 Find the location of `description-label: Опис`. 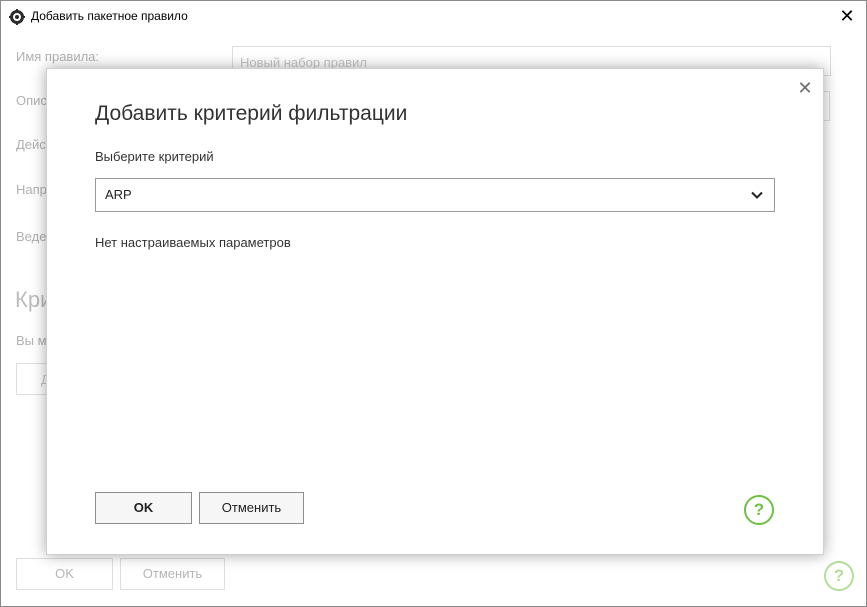

description-label: Опис is located at coordinates (31, 100).